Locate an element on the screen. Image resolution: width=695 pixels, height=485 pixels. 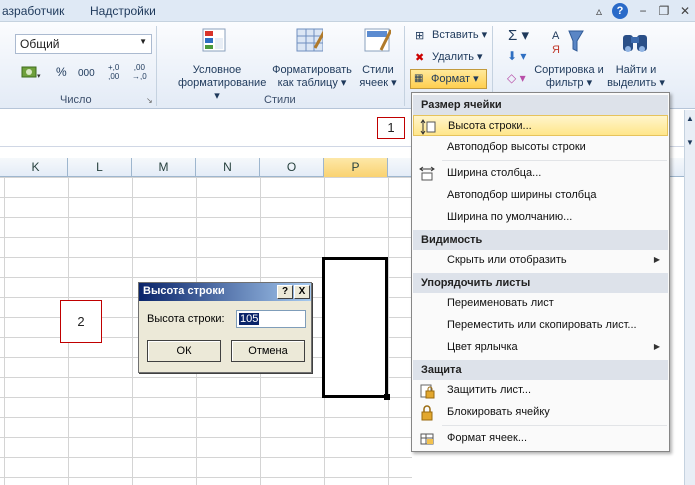
protect-sheet-icon is located at coordinates (427, 391).